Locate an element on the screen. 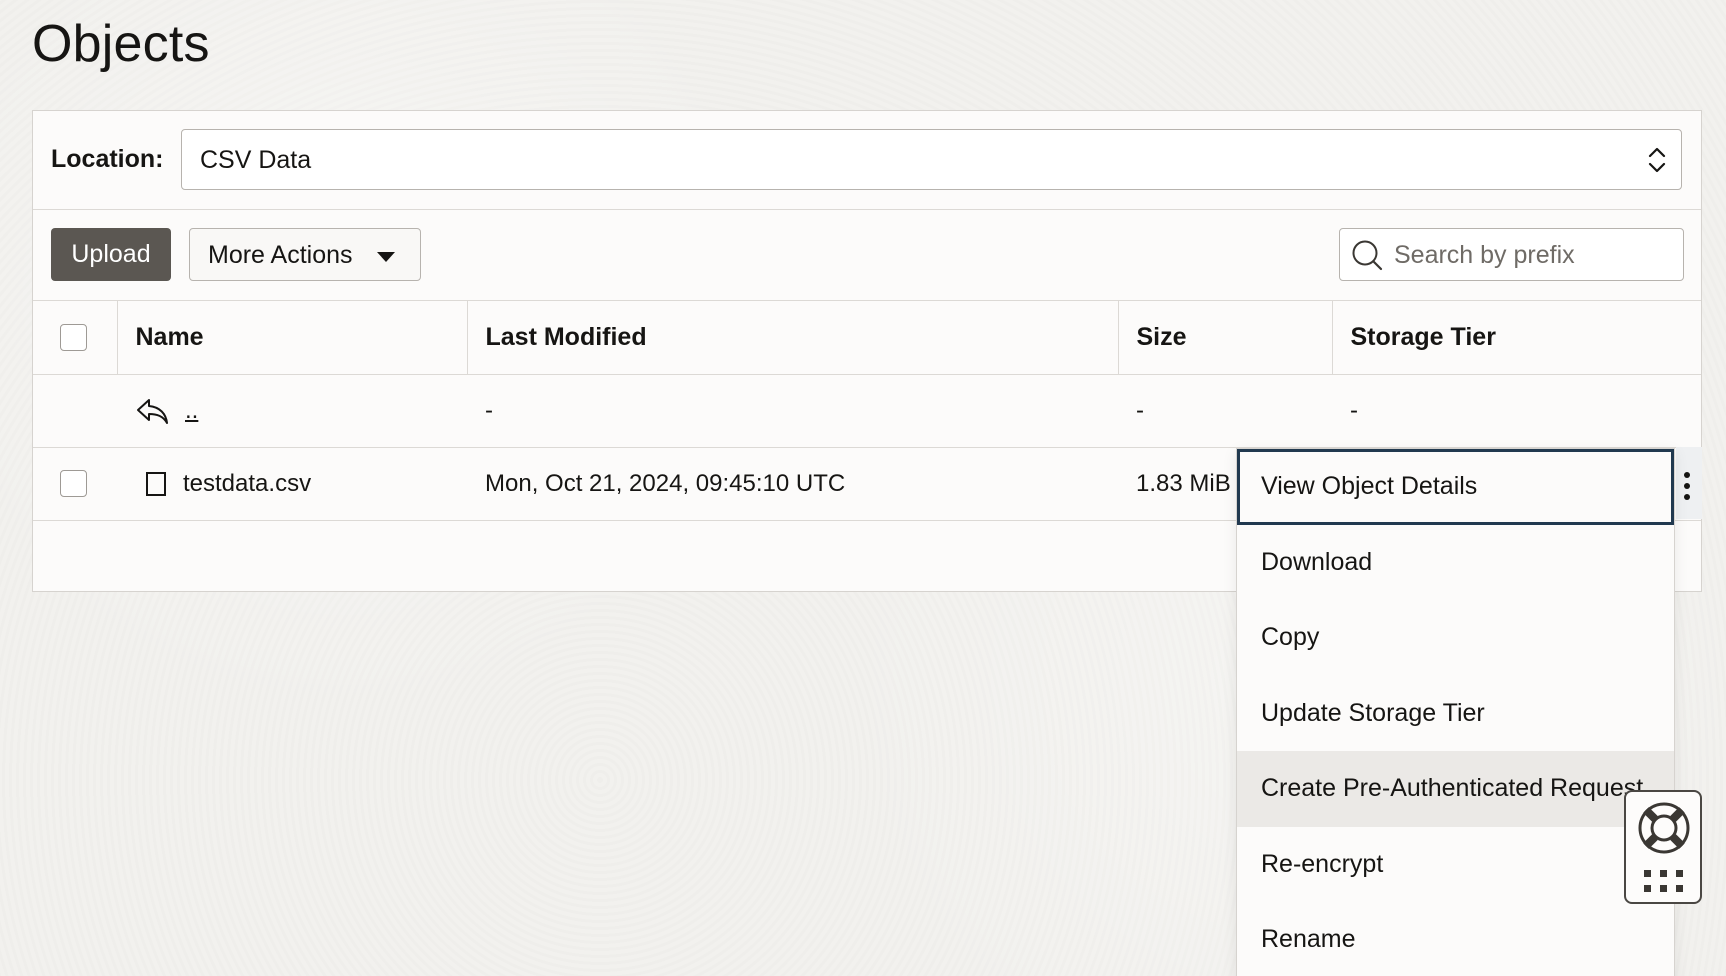 The image size is (1726, 976). table-row-parent: .. - - - is located at coordinates (867, 411).